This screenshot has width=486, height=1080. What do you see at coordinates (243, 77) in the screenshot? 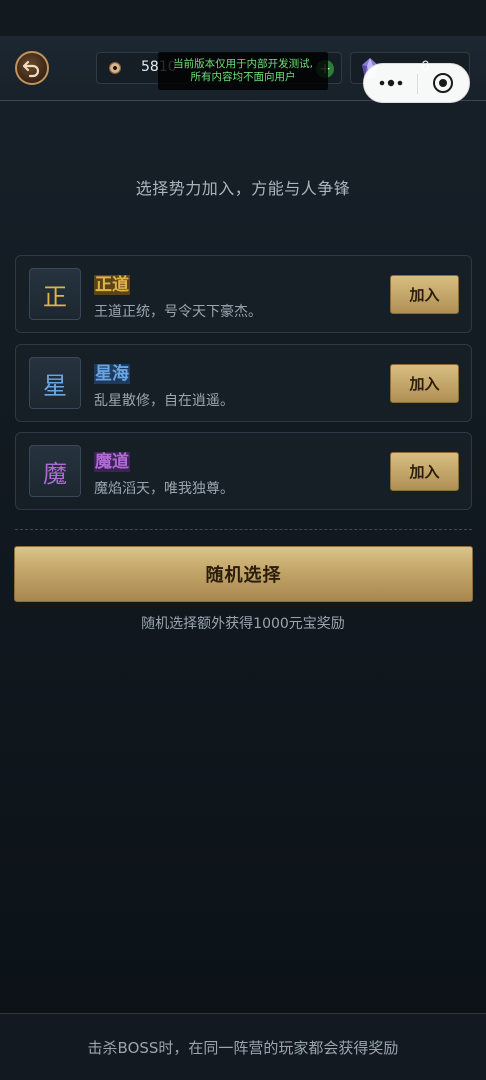
I see `notice-line-2: 所有内容均不面向用户` at bounding box center [243, 77].